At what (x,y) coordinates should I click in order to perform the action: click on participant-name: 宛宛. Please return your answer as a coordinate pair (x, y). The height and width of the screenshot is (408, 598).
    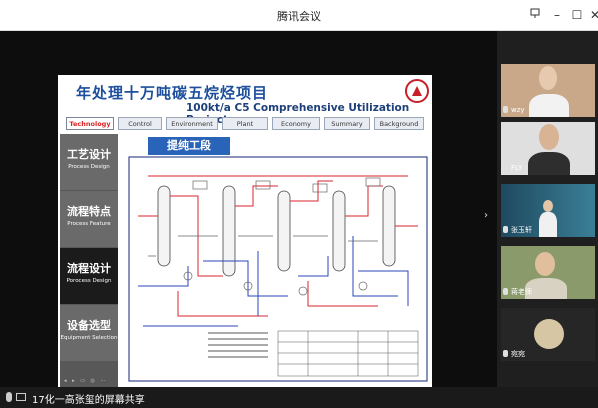
    Looking at the image, I should click on (518, 354).